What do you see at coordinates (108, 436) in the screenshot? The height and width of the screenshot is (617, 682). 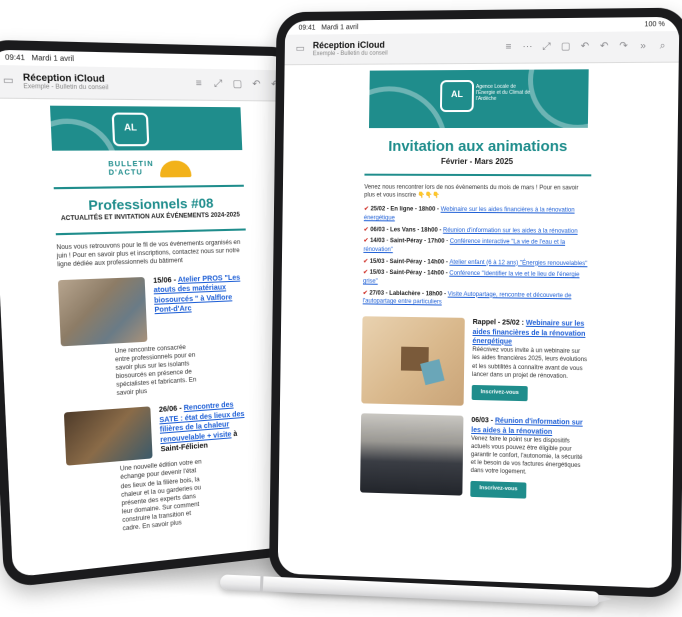 I see `article-image-wood` at bounding box center [108, 436].